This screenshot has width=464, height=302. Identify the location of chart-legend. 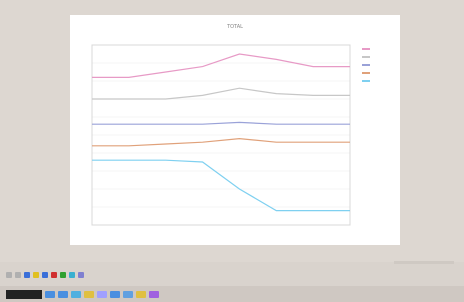
(377, 140).